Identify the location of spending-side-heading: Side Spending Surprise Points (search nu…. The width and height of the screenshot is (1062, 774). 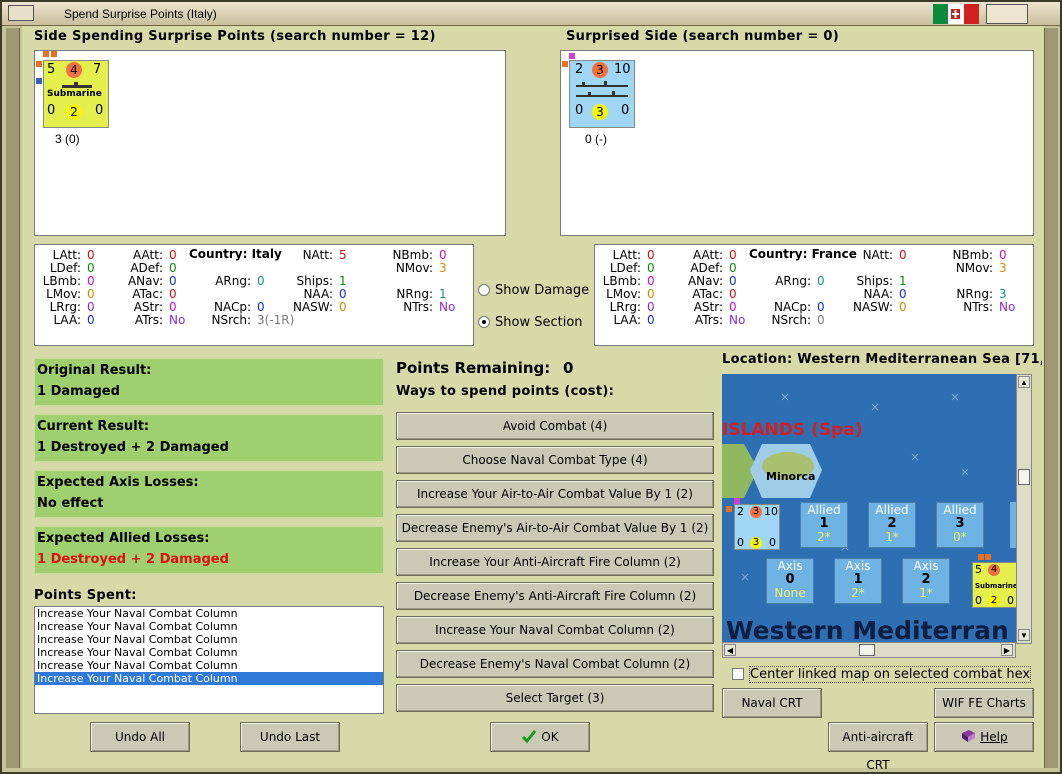
(235, 36).